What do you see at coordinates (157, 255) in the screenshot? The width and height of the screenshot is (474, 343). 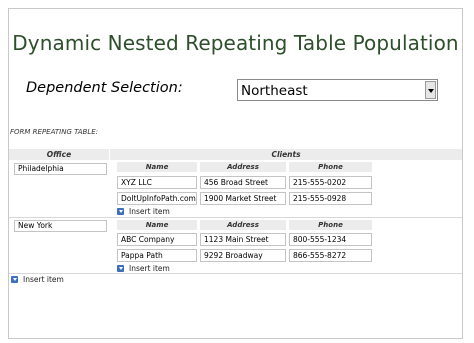 I see `client-name-field: Pappa Path` at bounding box center [157, 255].